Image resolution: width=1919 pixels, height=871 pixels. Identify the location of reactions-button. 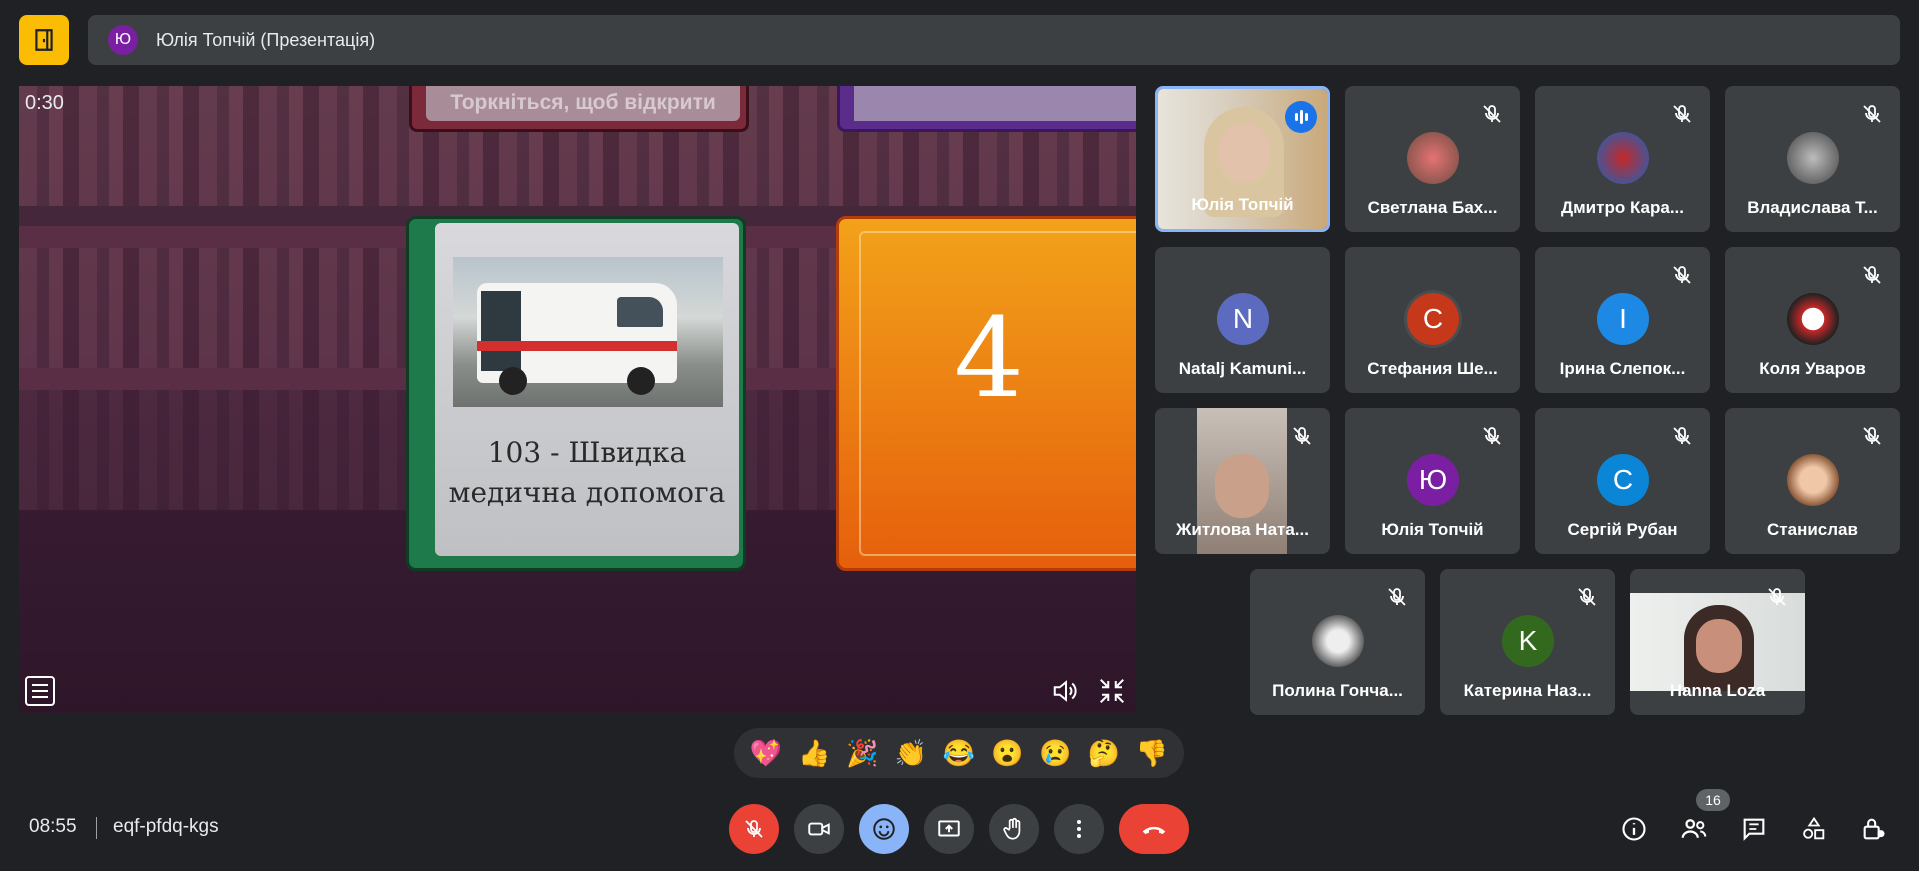
(884, 829).